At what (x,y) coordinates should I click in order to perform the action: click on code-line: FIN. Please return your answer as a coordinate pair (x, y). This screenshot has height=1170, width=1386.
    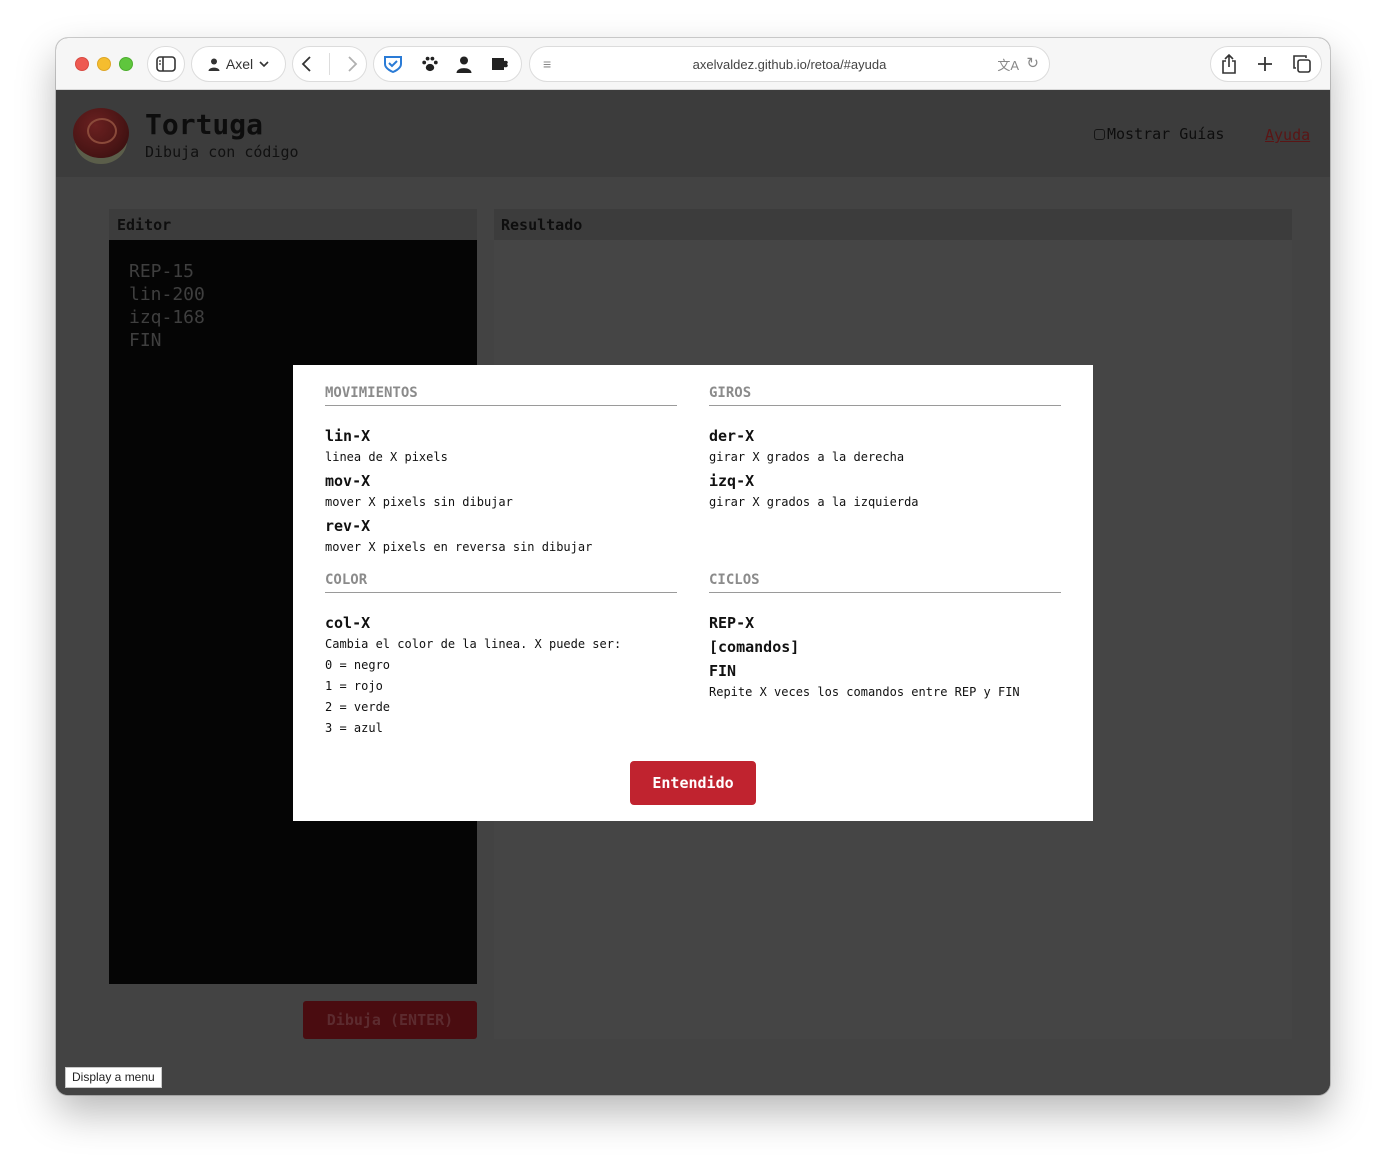
    Looking at the image, I should click on (145, 340).